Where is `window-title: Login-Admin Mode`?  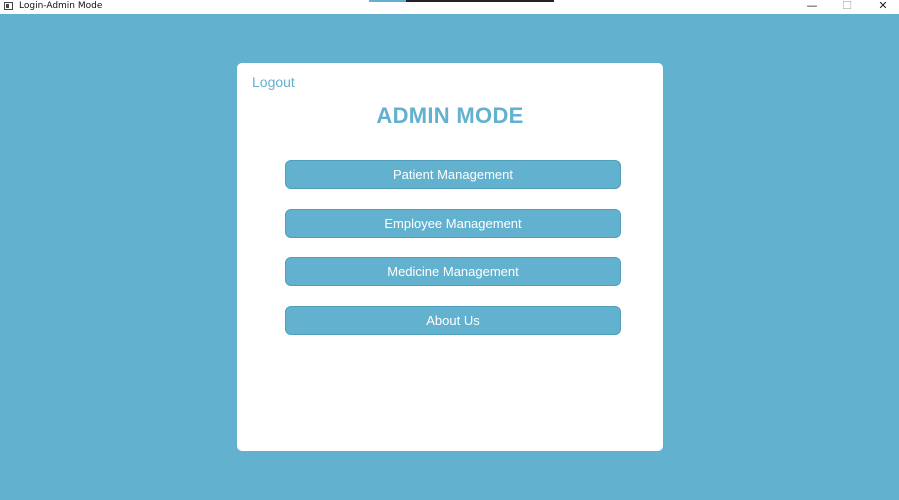
window-title: Login-Admin Mode is located at coordinates (61, 6).